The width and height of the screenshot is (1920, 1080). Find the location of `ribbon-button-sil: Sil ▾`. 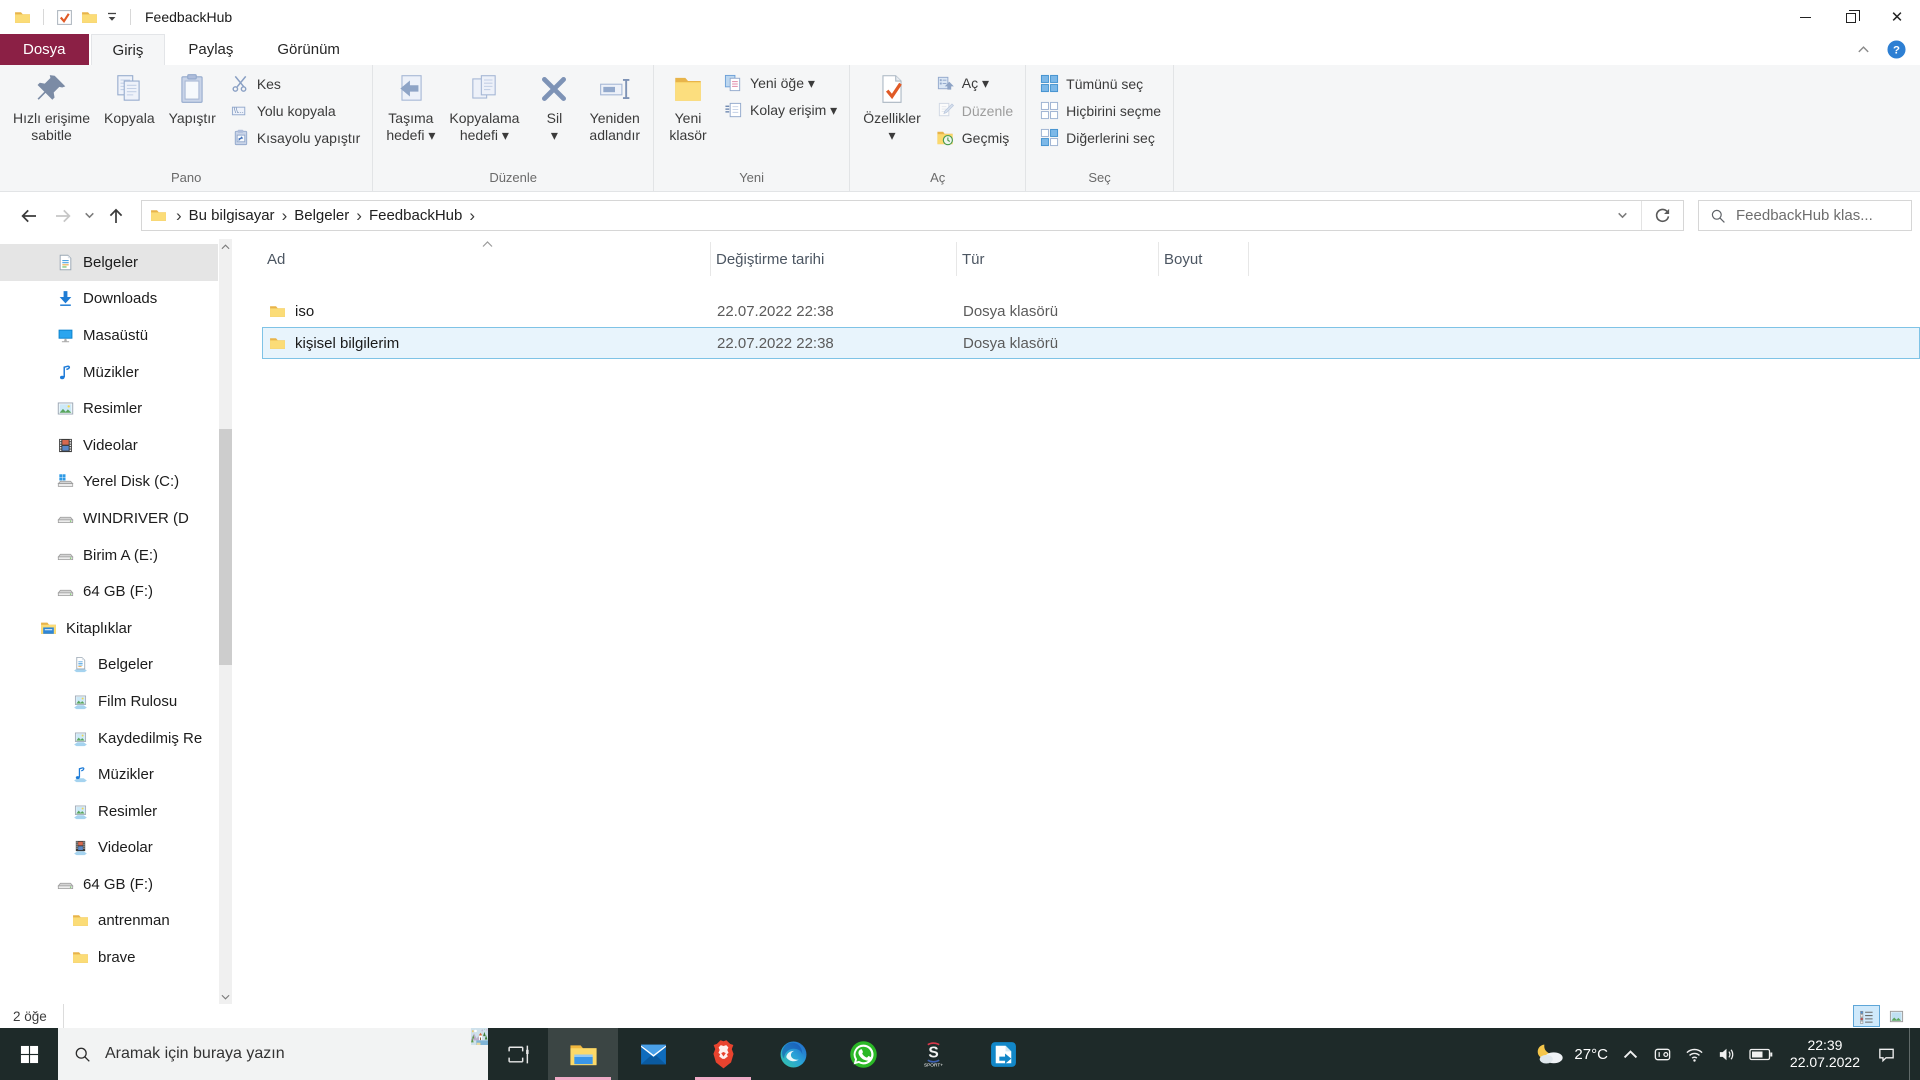

ribbon-button-sil: Sil ▾ is located at coordinates (554, 107).